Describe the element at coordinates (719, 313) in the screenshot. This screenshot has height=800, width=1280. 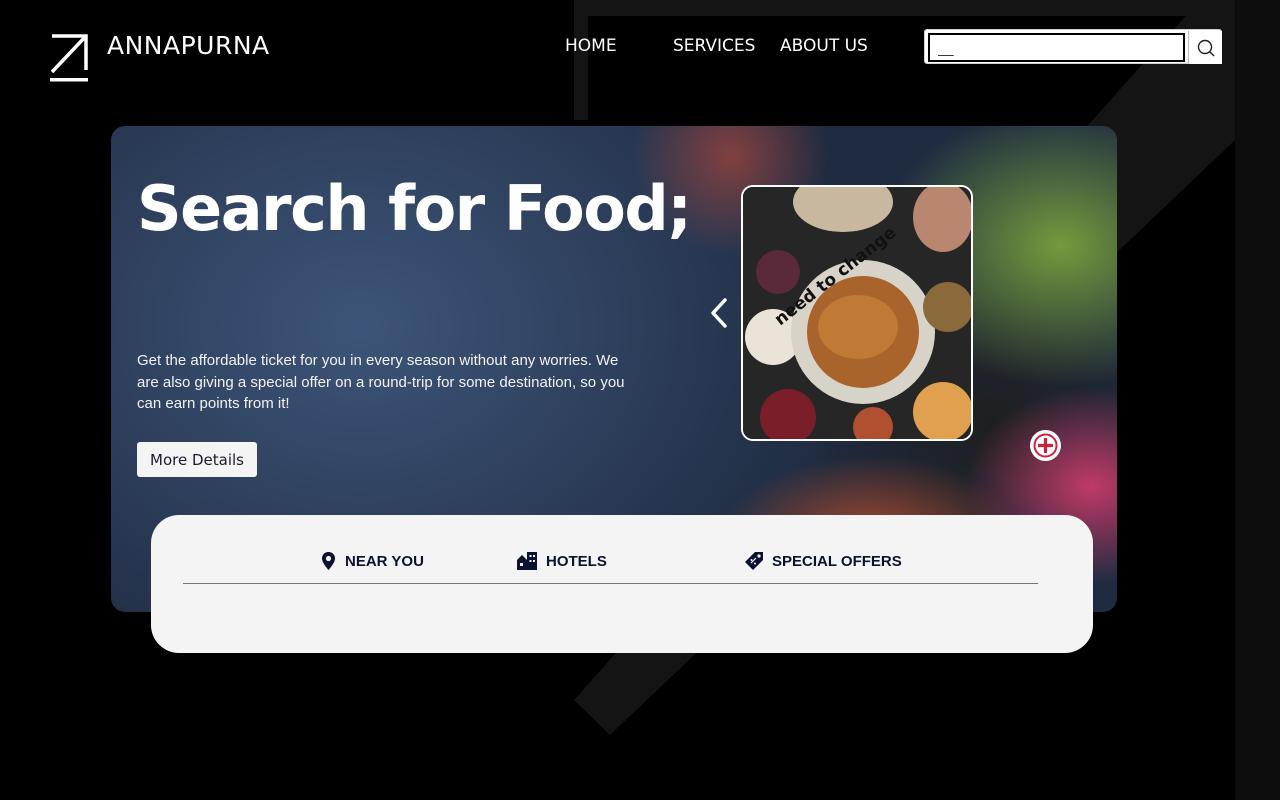
I see `chevron-left-icon` at that location.